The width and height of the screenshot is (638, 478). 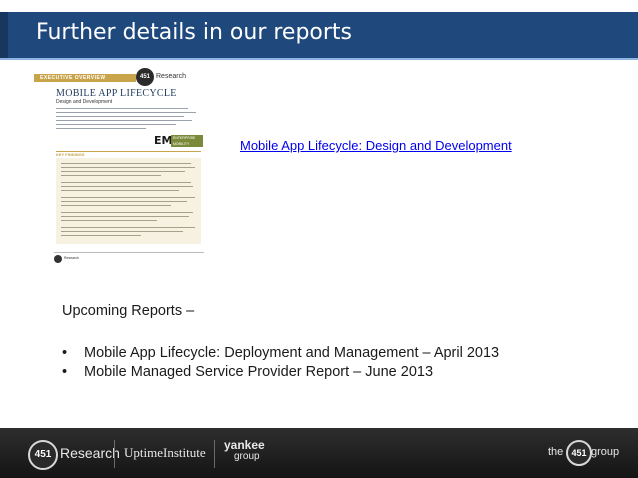 What do you see at coordinates (247, 456) in the screenshot?
I see `brand-yankee-group-word: group` at bounding box center [247, 456].